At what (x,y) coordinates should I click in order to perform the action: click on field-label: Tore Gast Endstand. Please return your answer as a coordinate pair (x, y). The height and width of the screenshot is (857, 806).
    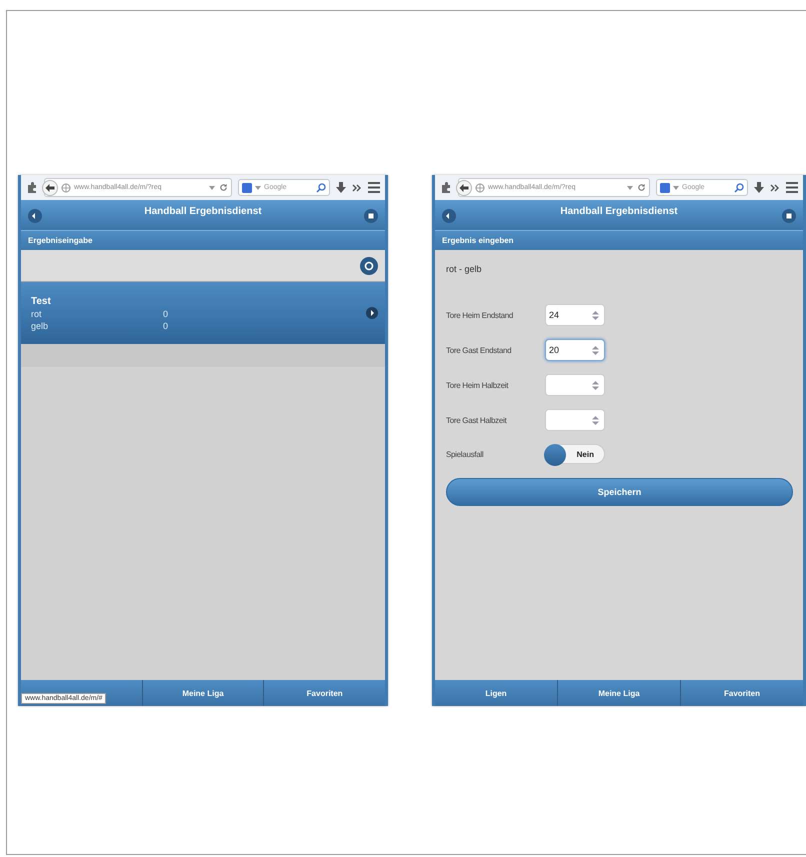
    Looking at the image, I should click on (479, 350).